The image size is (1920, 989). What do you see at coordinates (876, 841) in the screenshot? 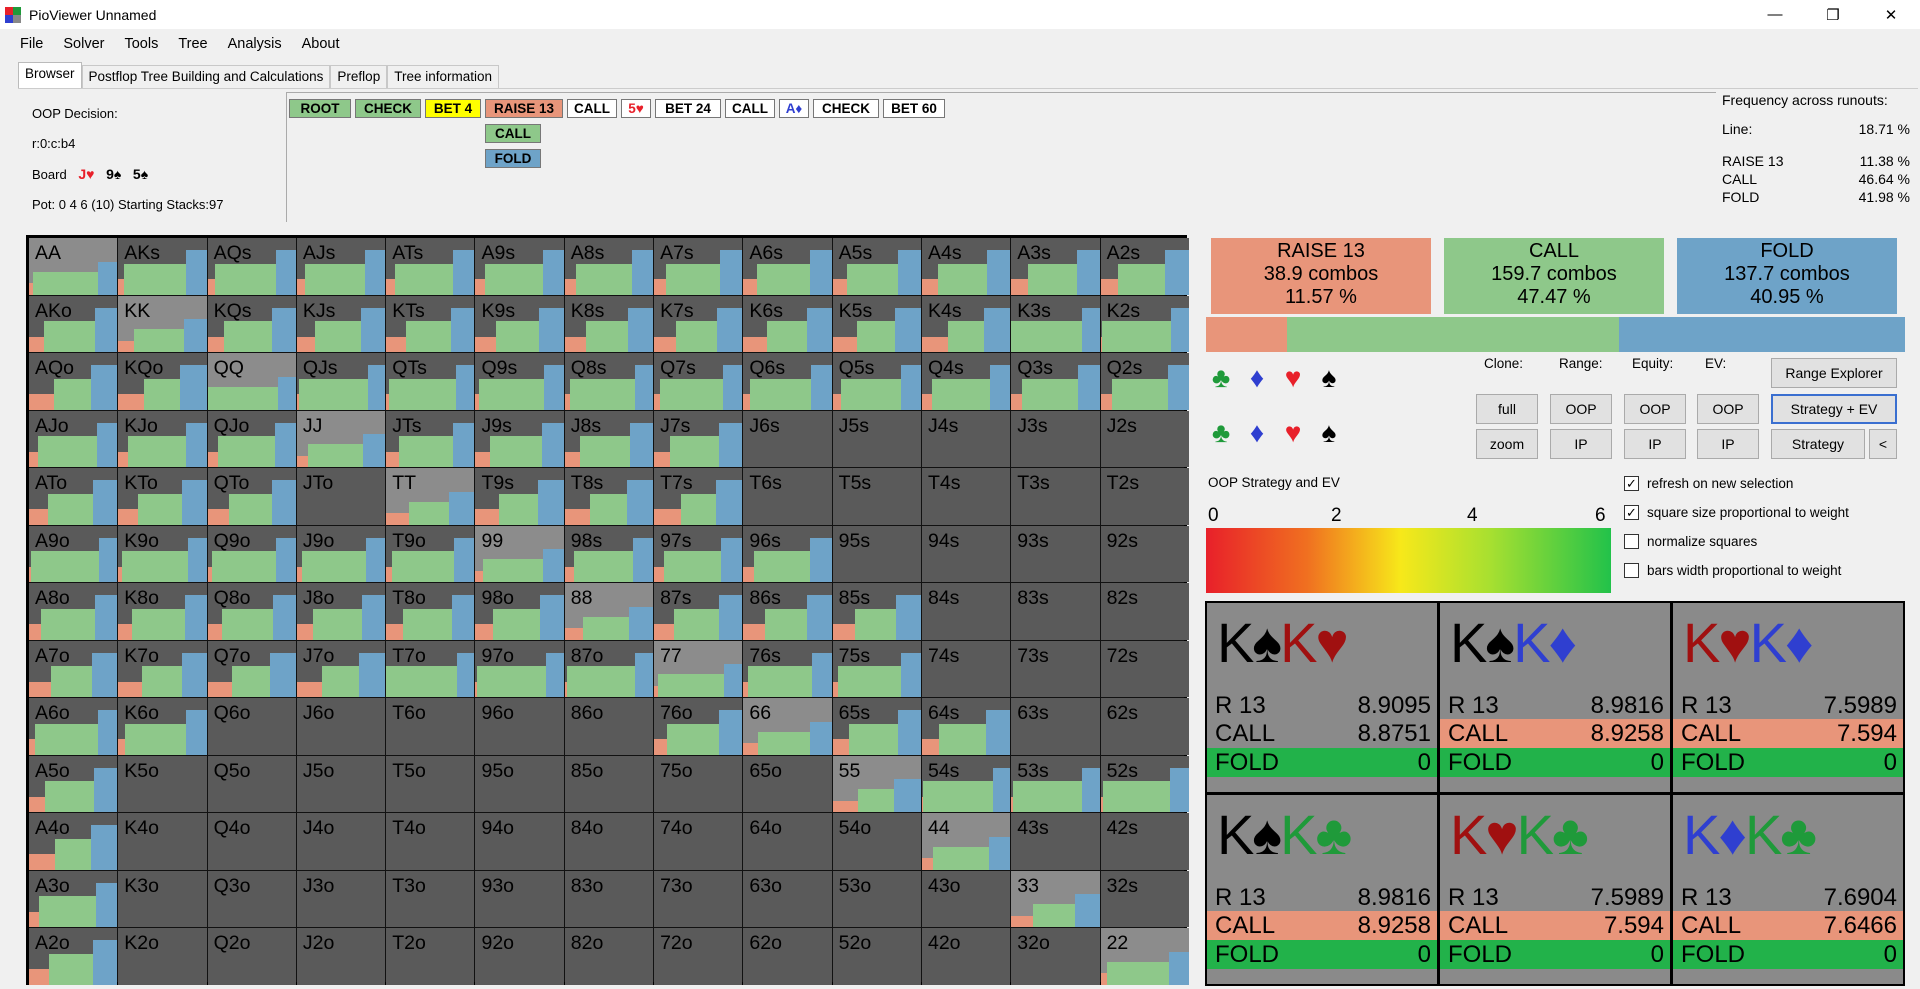
I see `hand-cell: 54o` at bounding box center [876, 841].